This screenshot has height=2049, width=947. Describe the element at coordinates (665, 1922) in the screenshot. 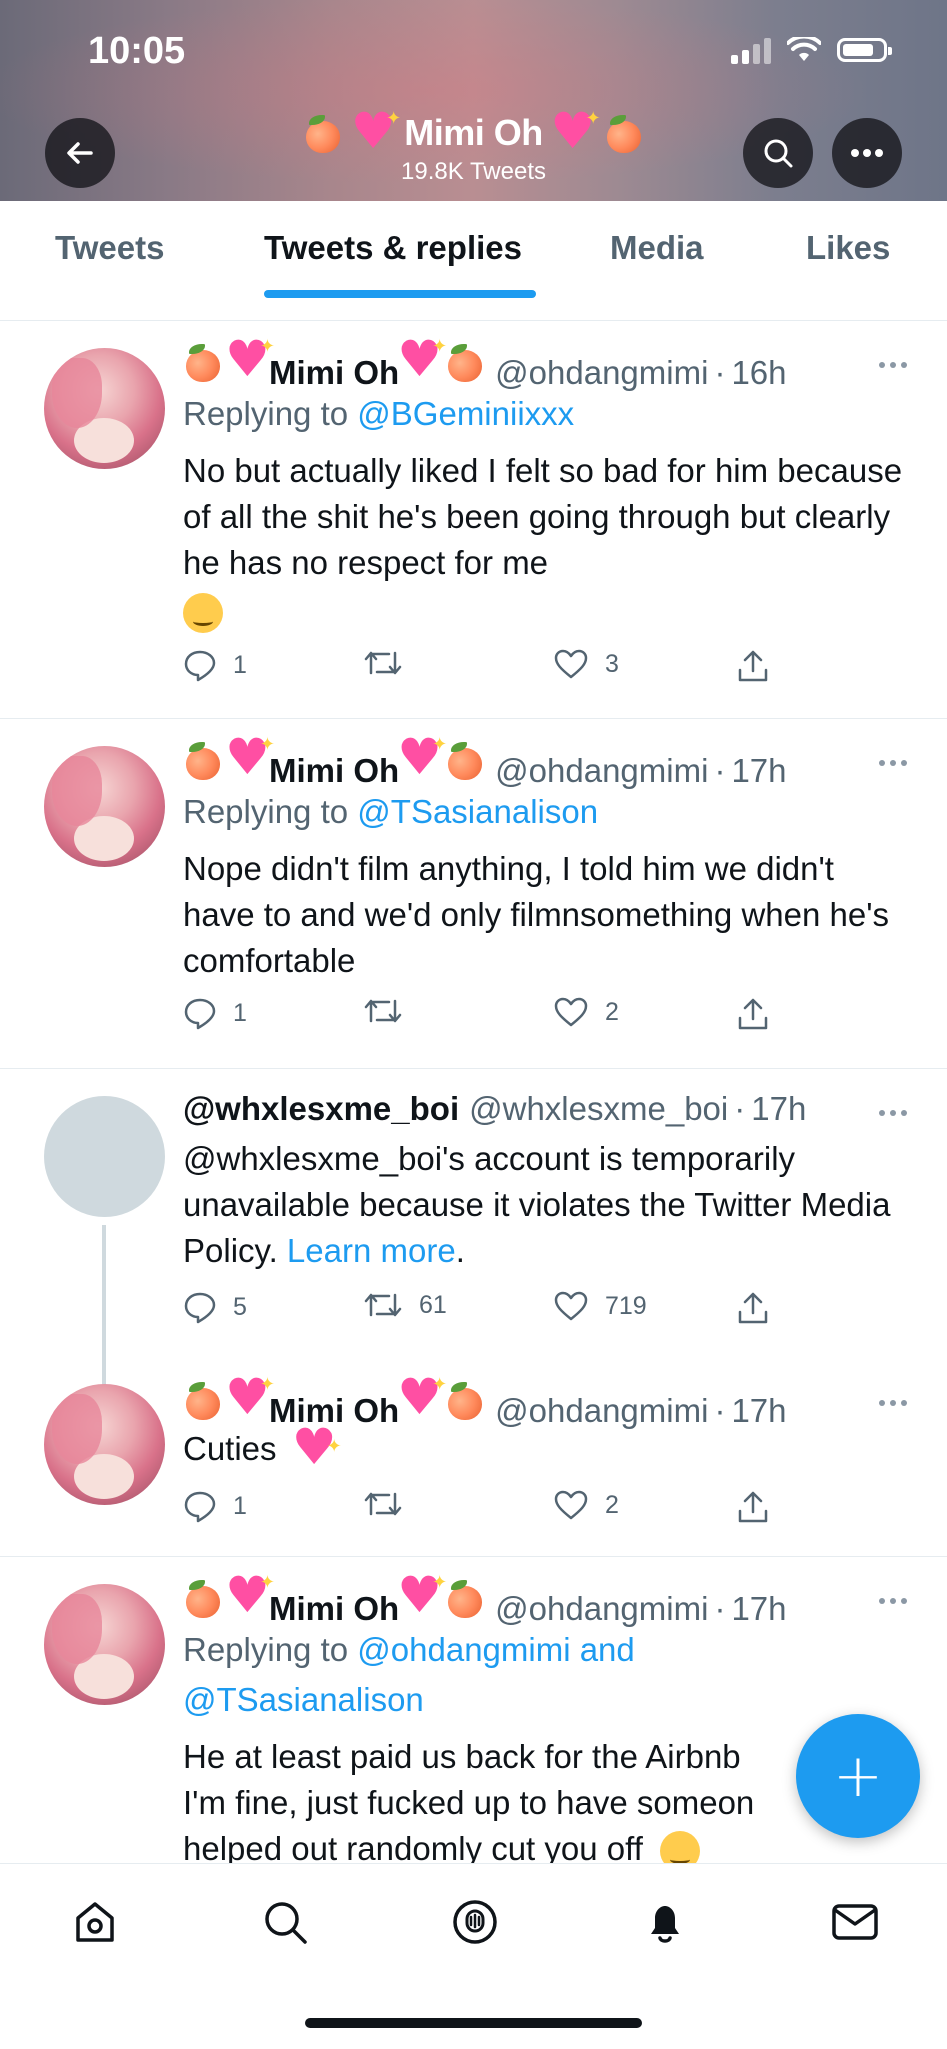

I see `notifications-icon` at that location.